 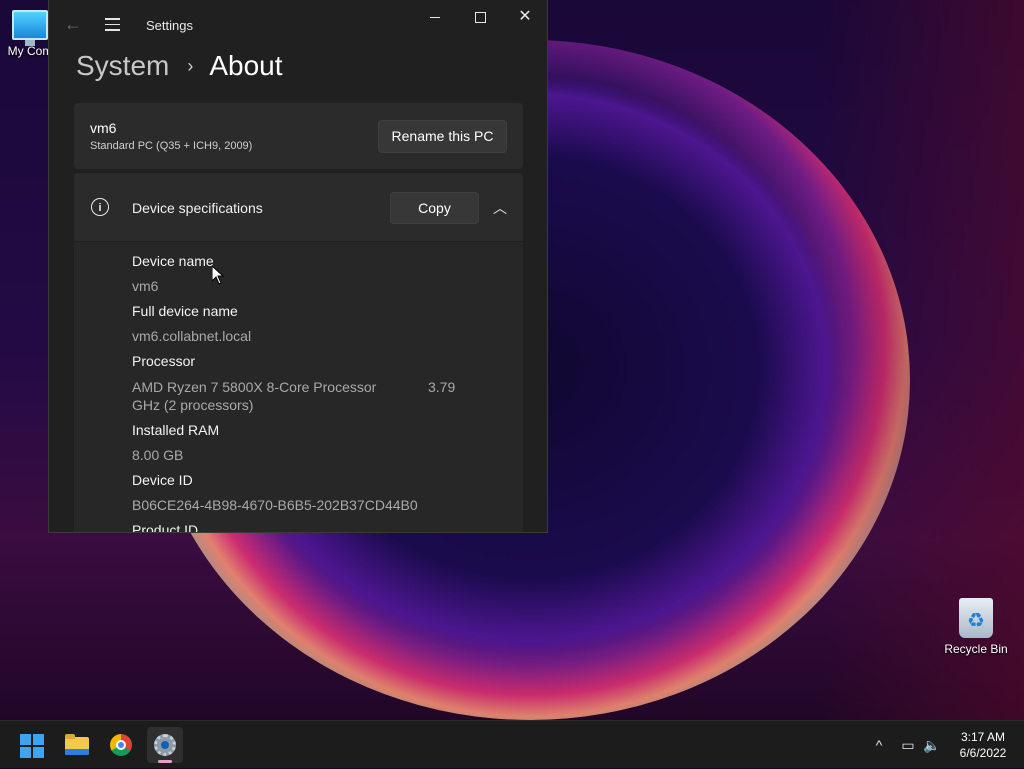 I want to click on chrome-button, so click(x=121, y=745).